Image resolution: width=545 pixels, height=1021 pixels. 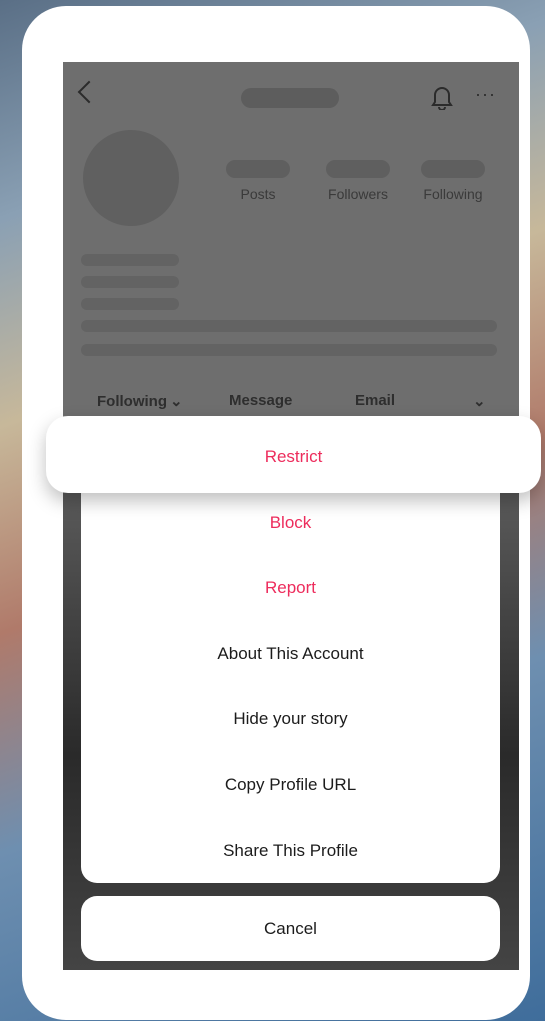 I want to click on sheet-item-about-account: About This Account, so click(x=290, y=654).